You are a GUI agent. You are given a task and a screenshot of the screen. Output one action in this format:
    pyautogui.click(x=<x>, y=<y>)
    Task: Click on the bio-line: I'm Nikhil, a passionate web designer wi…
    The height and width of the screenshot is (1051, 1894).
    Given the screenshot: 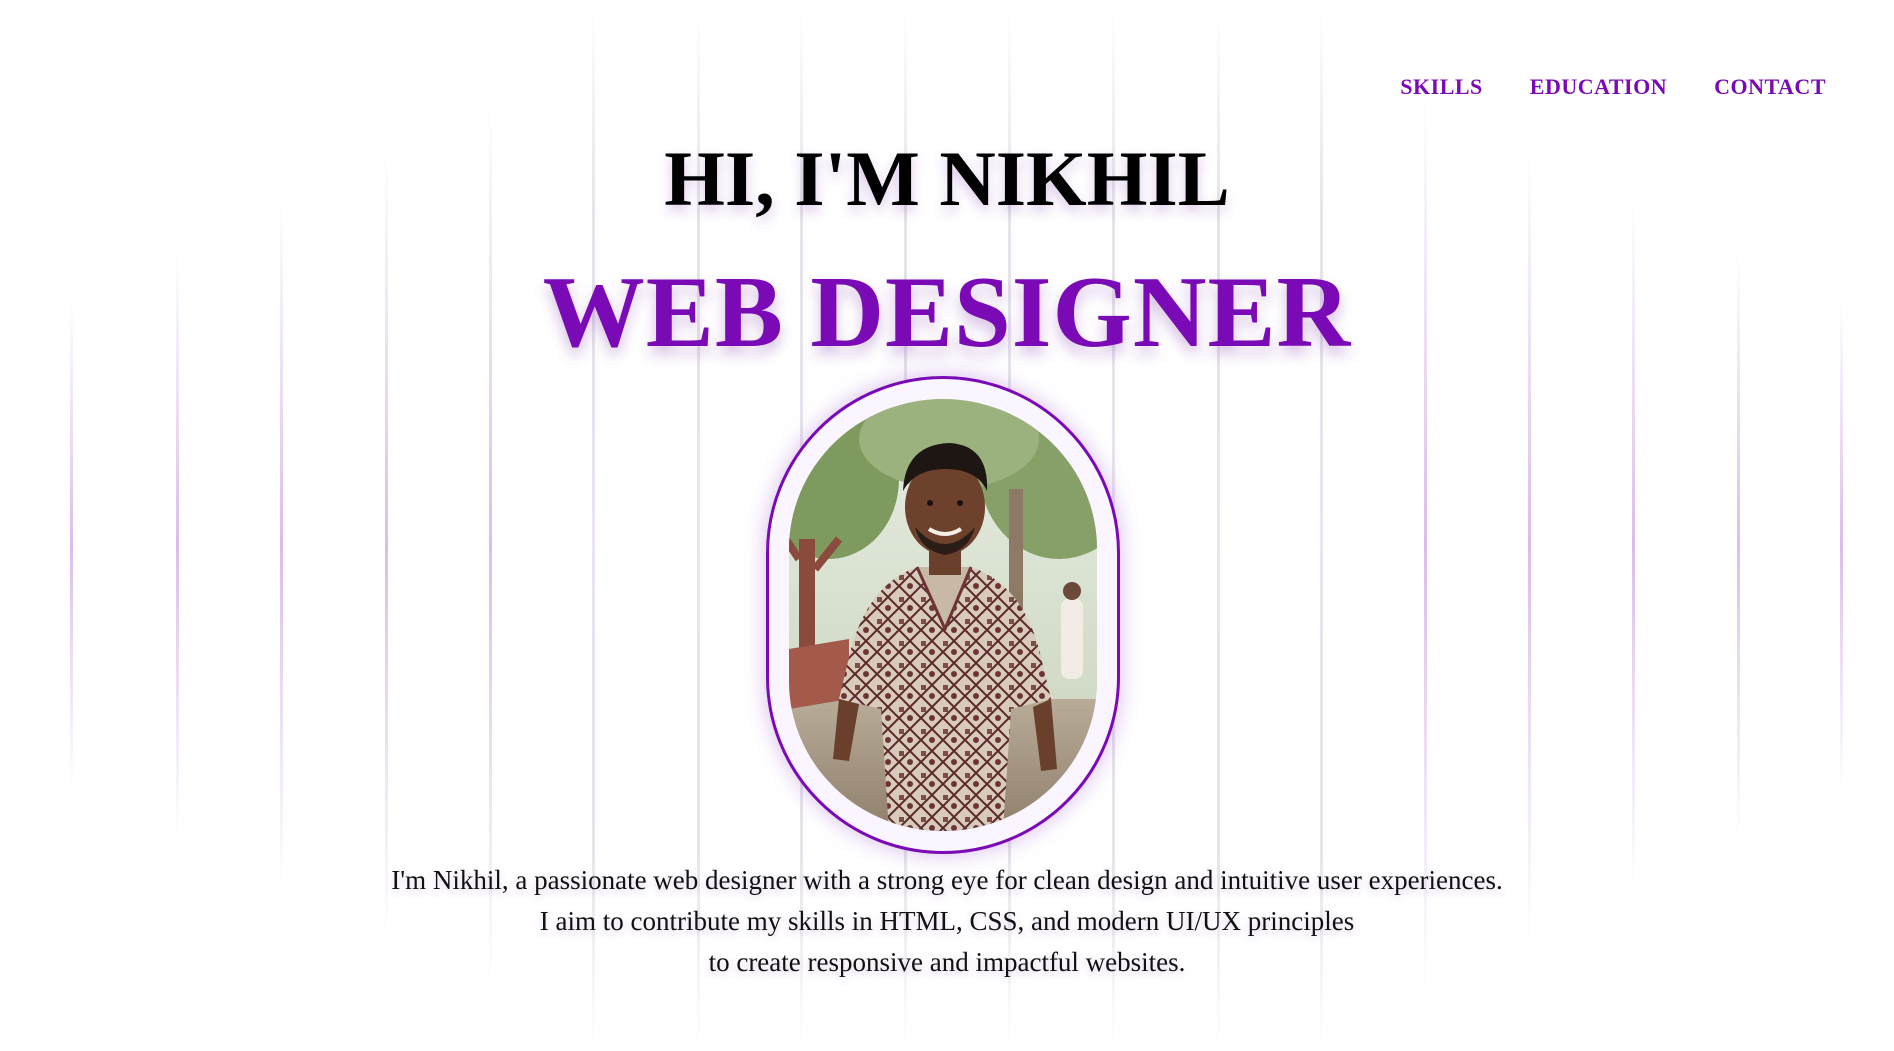 What is the action you would take?
    pyautogui.click(x=947, y=880)
    